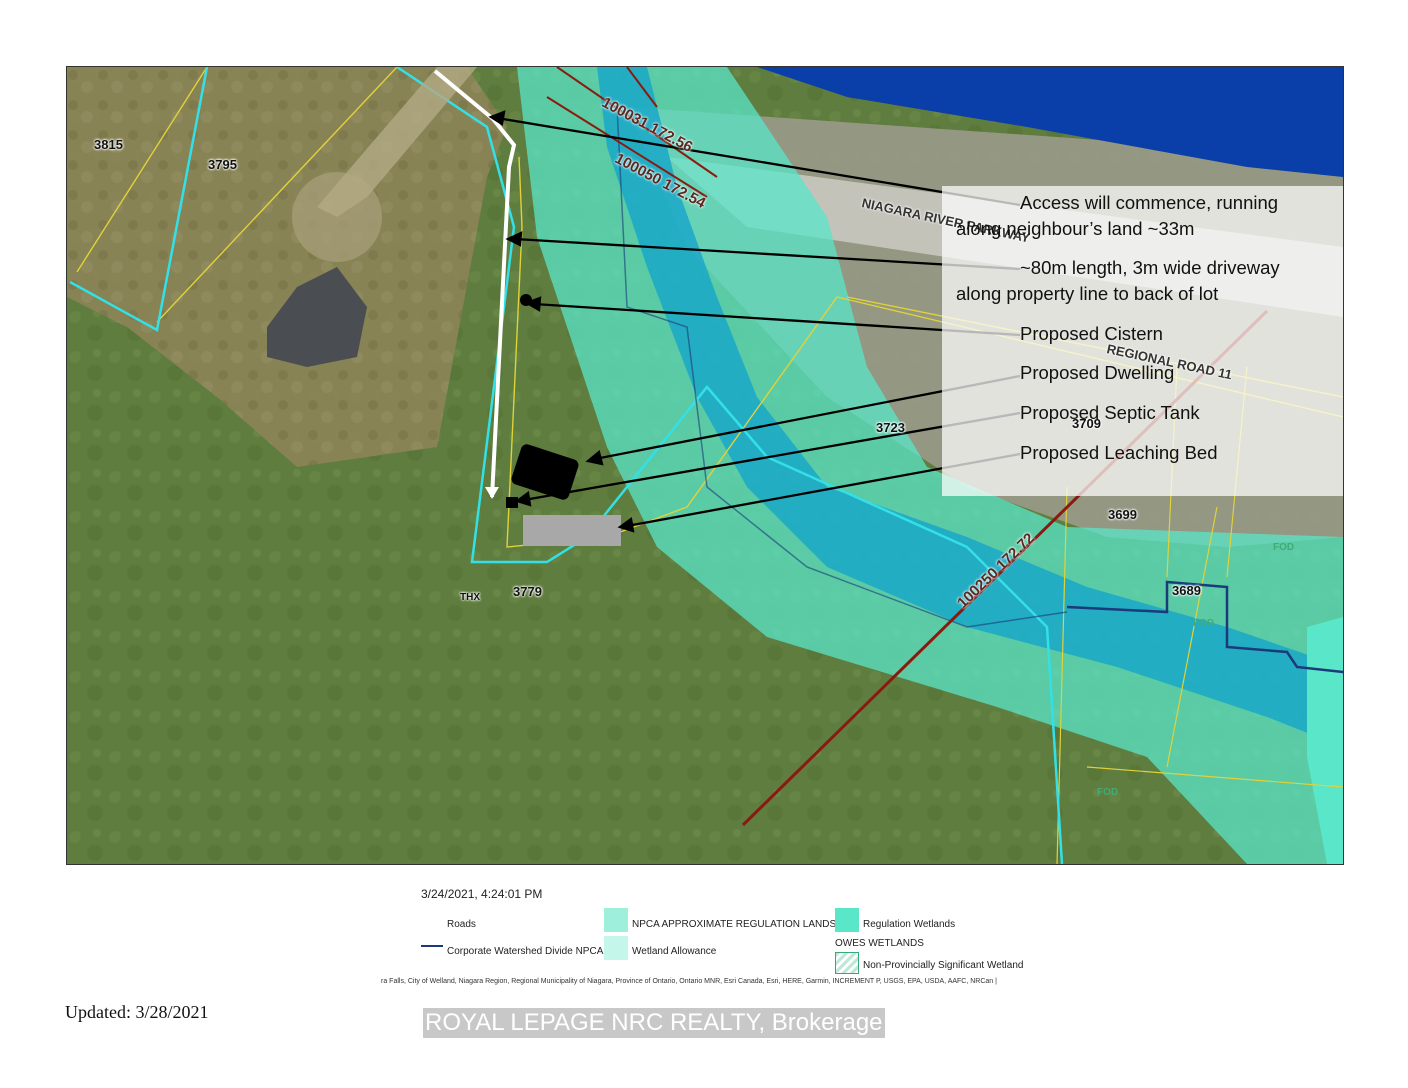  What do you see at coordinates (847, 920) in the screenshot?
I see `legend-regulation-wetlands-swatch` at bounding box center [847, 920].